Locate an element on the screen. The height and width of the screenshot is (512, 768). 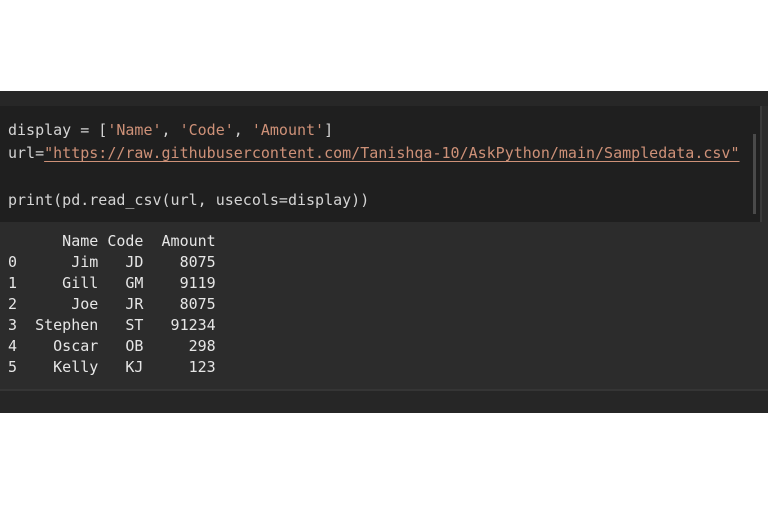
code-token: display = [ is located at coordinates (58, 130).